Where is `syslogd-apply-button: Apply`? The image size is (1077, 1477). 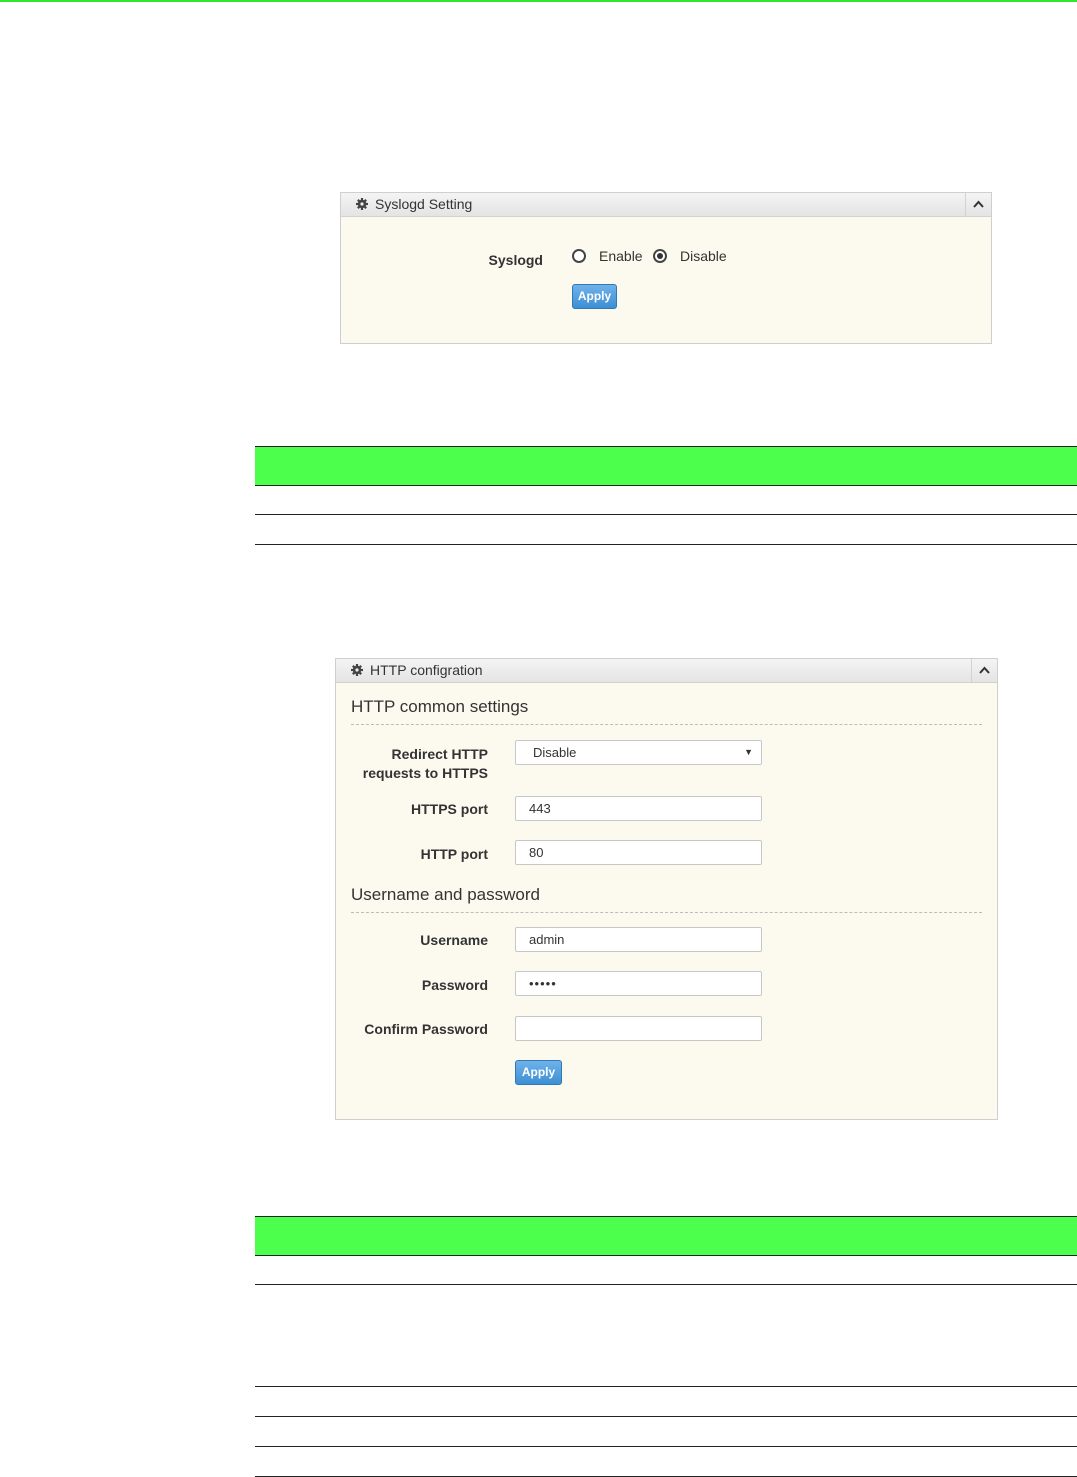 syslogd-apply-button: Apply is located at coordinates (594, 296).